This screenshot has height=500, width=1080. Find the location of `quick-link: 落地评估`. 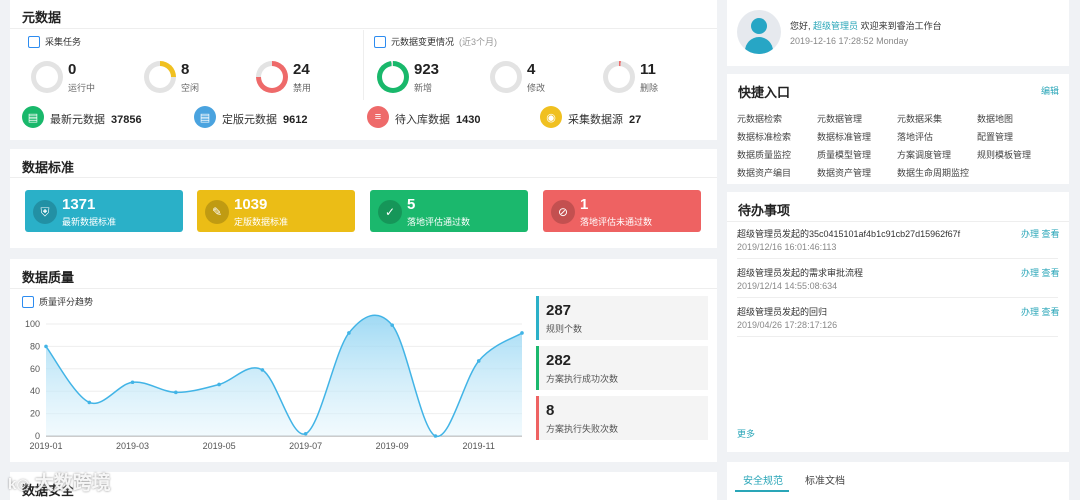

quick-link: 落地评估 is located at coordinates (915, 136).